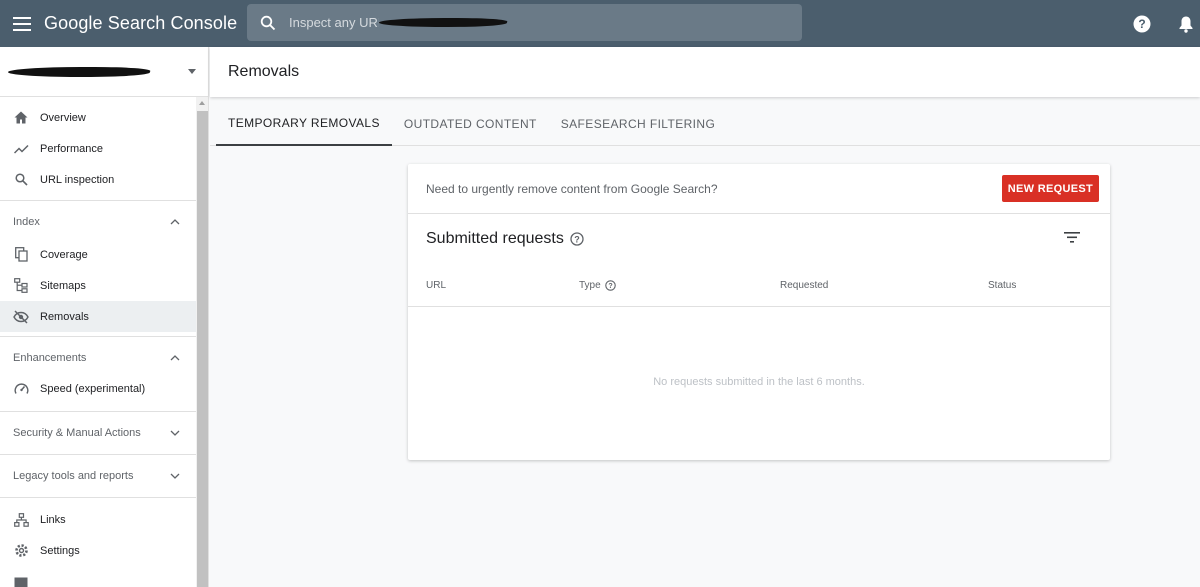 The height and width of the screenshot is (587, 1200). What do you see at coordinates (470, 123) in the screenshot?
I see `tab-outdated-content: OUTDATED CONTENT` at bounding box center [470, 123].